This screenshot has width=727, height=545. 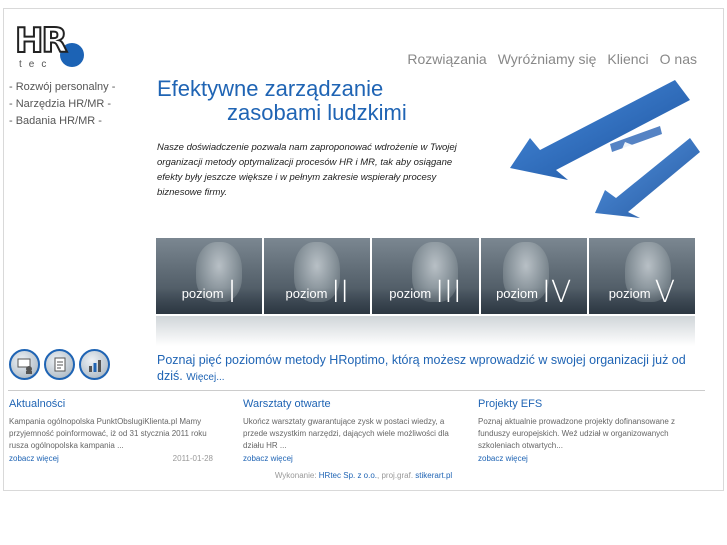 I want to click on presentation-icon, so click(x=24, y=364).